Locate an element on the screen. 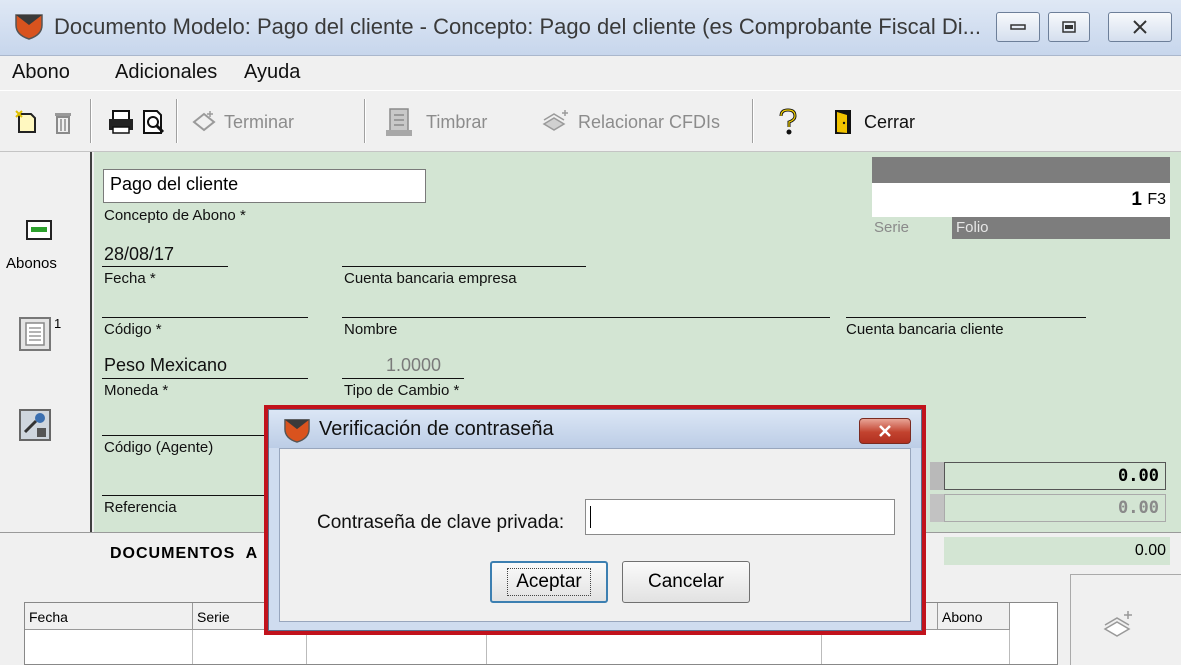 This screenshot has height=665, width=1181. tools-icon is located at coordinates (35, 425).